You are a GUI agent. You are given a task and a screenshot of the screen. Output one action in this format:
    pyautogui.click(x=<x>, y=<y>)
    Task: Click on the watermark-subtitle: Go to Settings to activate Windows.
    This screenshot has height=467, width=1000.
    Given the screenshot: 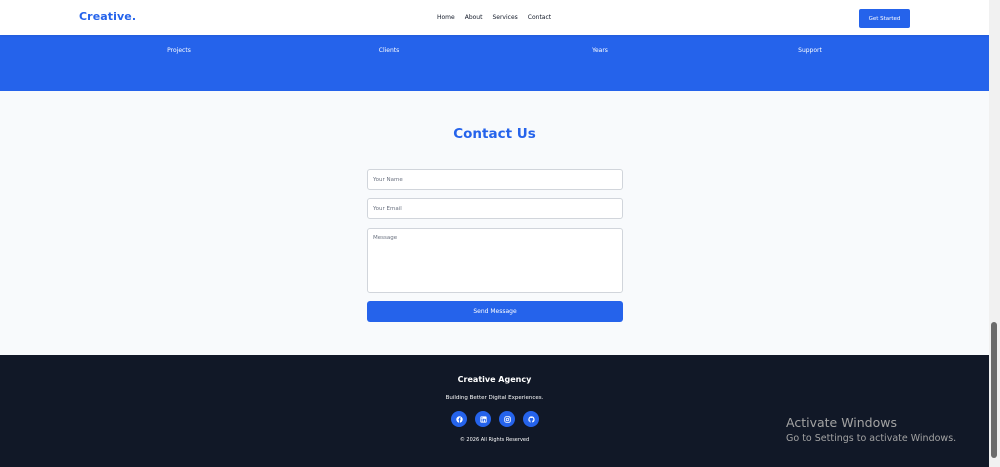 What is the action you would take?
    pyautogui.click(x=871, y=438)
    